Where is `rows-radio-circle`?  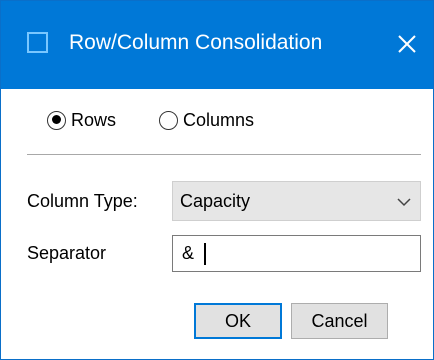 rows-radio-circle is located at coordinates (56, 120).